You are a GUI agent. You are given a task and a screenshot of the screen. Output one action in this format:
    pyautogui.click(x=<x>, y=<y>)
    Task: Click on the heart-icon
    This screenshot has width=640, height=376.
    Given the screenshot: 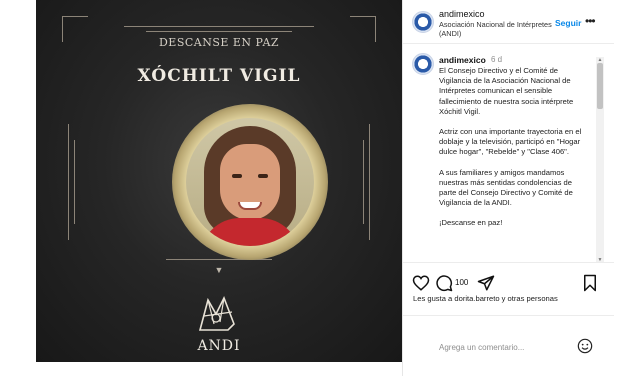 What is the action you would take?
    pyautogui.click(x=421, y=283)
    